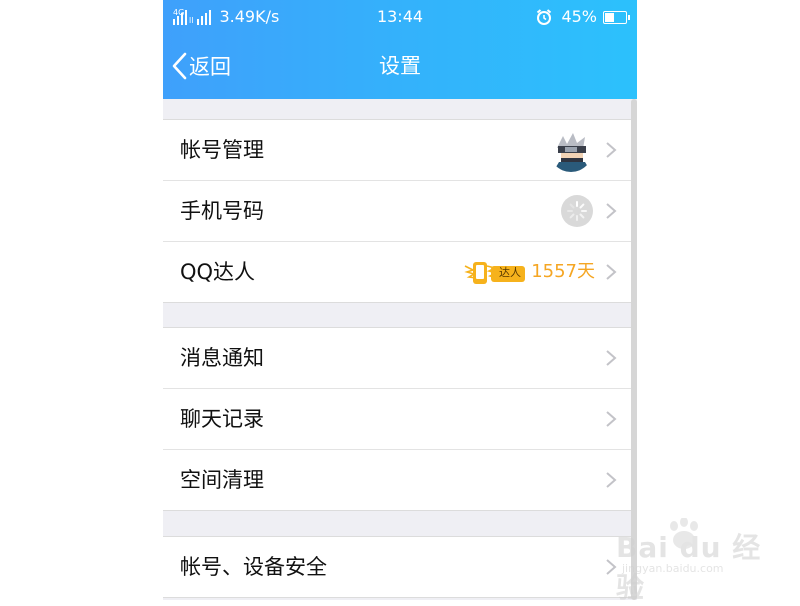 The image size is (800, 606). I want to click on header-bar: 4G ll 3.49K/s 13:44 45% 返回 设置, so click(400, 49).